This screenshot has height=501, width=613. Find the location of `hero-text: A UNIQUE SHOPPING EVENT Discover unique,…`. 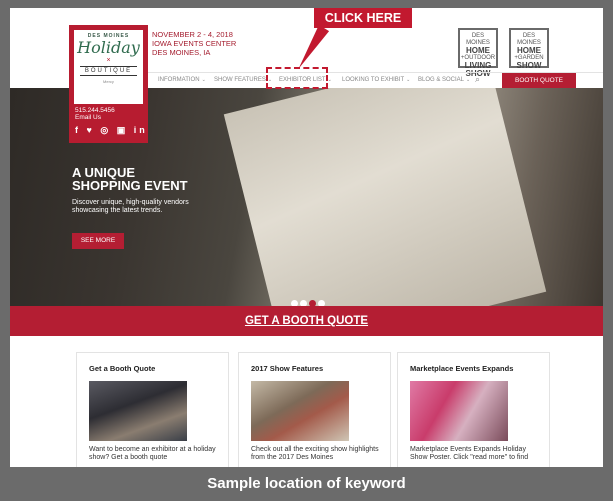

hero-text: A UNIQUE SHOPPING EVENT Discover unique,… is located at coordinates (130, 190).